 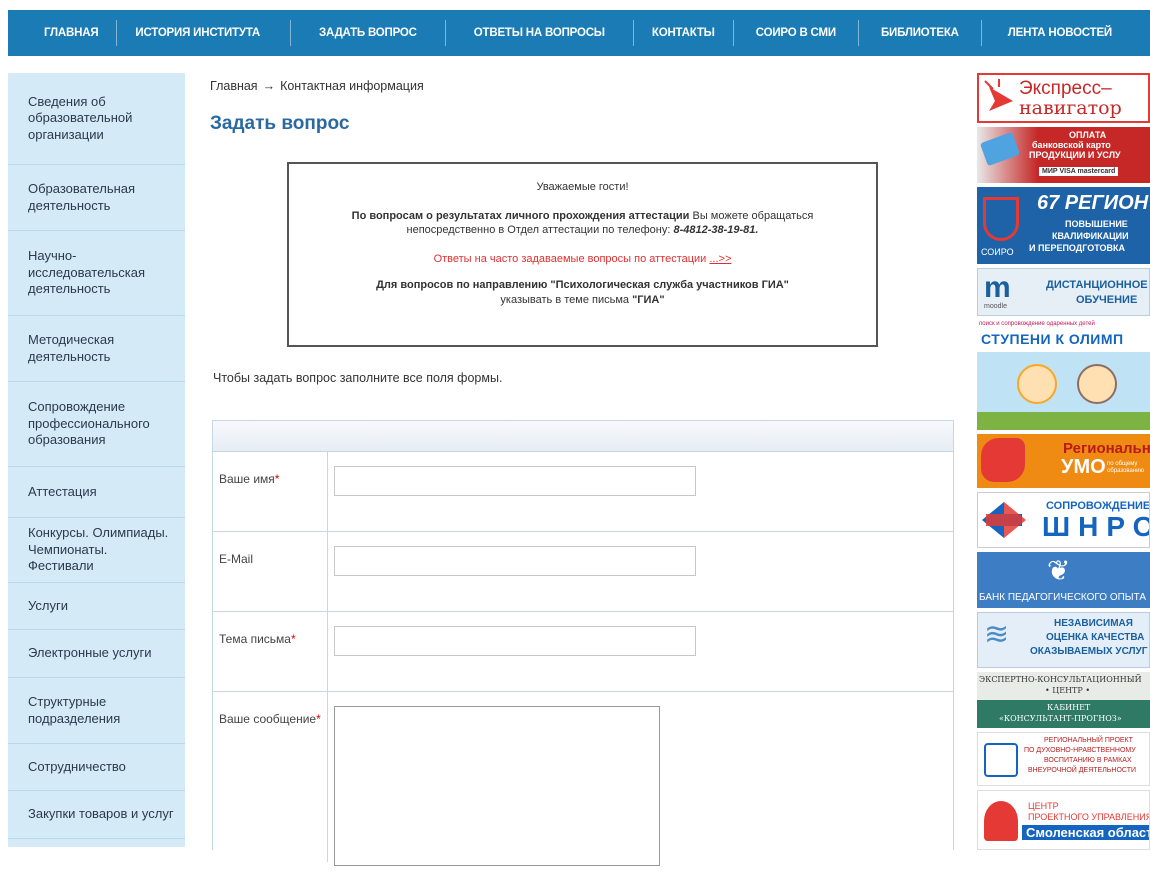 What do you see at coordinates (1093, 623) in the screenshot?
I see `banner-quality-line1: НЕЗАВИСИМАЯ` at bounding box center [1093, 623].